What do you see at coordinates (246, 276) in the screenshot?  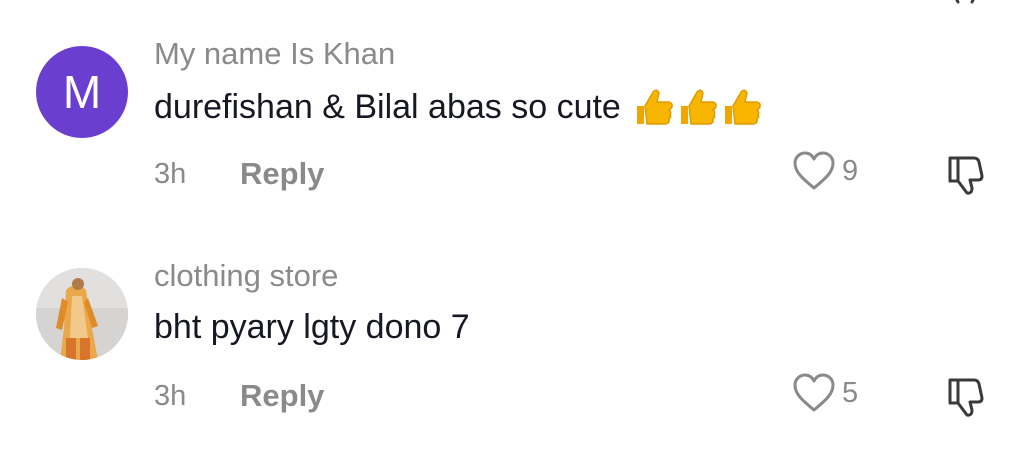 I see `comment-username: clothing store` at bounding box center [246, 276].